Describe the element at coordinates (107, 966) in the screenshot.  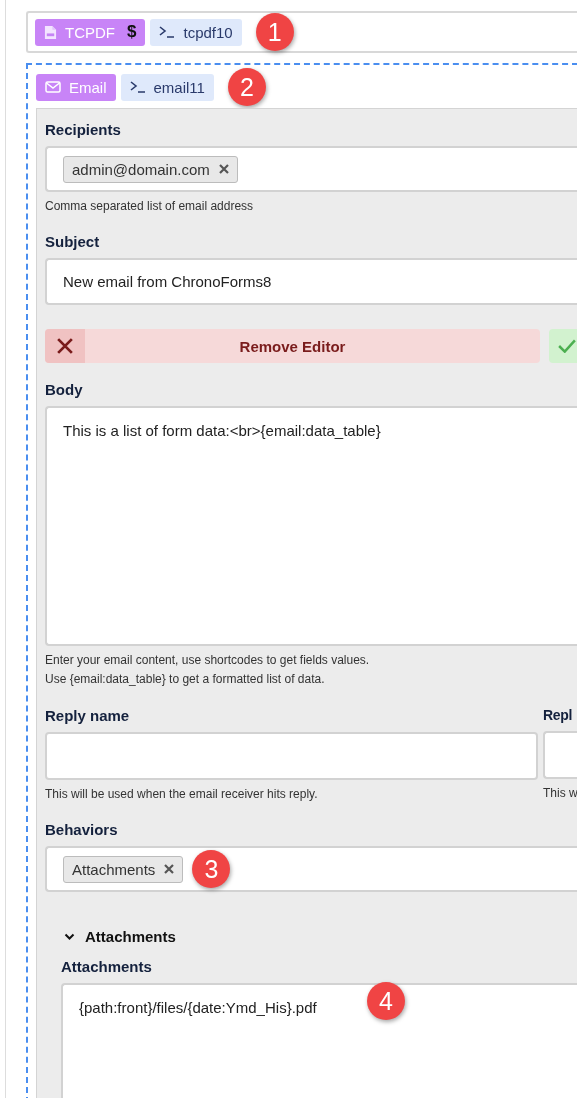
I see `field-label: Attachments` at that location.